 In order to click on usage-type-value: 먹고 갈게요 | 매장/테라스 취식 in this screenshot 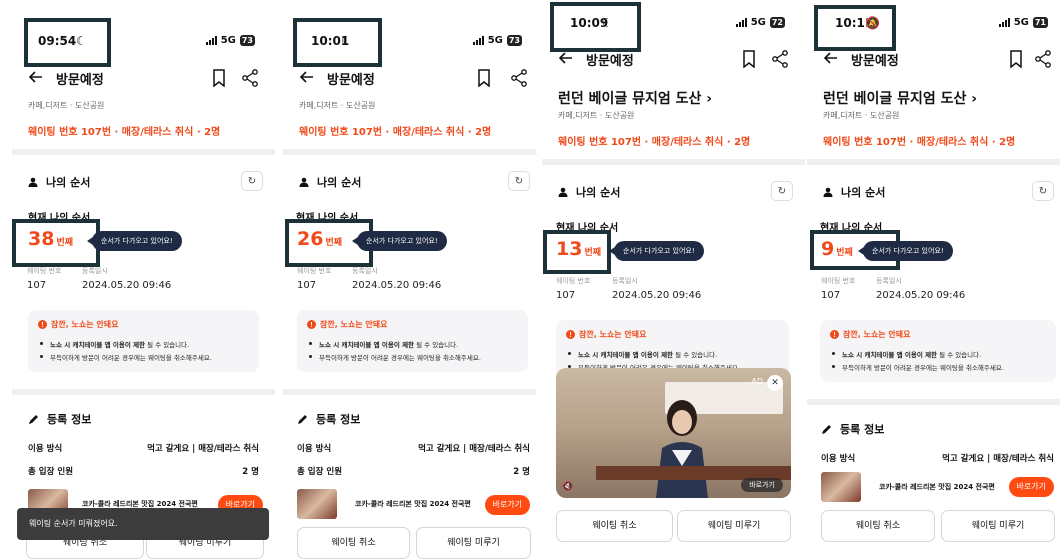, I will do `click(203, 449)`.